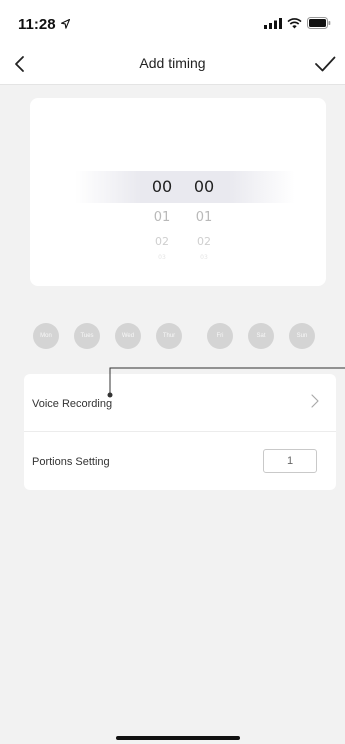 The image size is (345, 744). I want to click on minute-option: 01, so click(204, 217).